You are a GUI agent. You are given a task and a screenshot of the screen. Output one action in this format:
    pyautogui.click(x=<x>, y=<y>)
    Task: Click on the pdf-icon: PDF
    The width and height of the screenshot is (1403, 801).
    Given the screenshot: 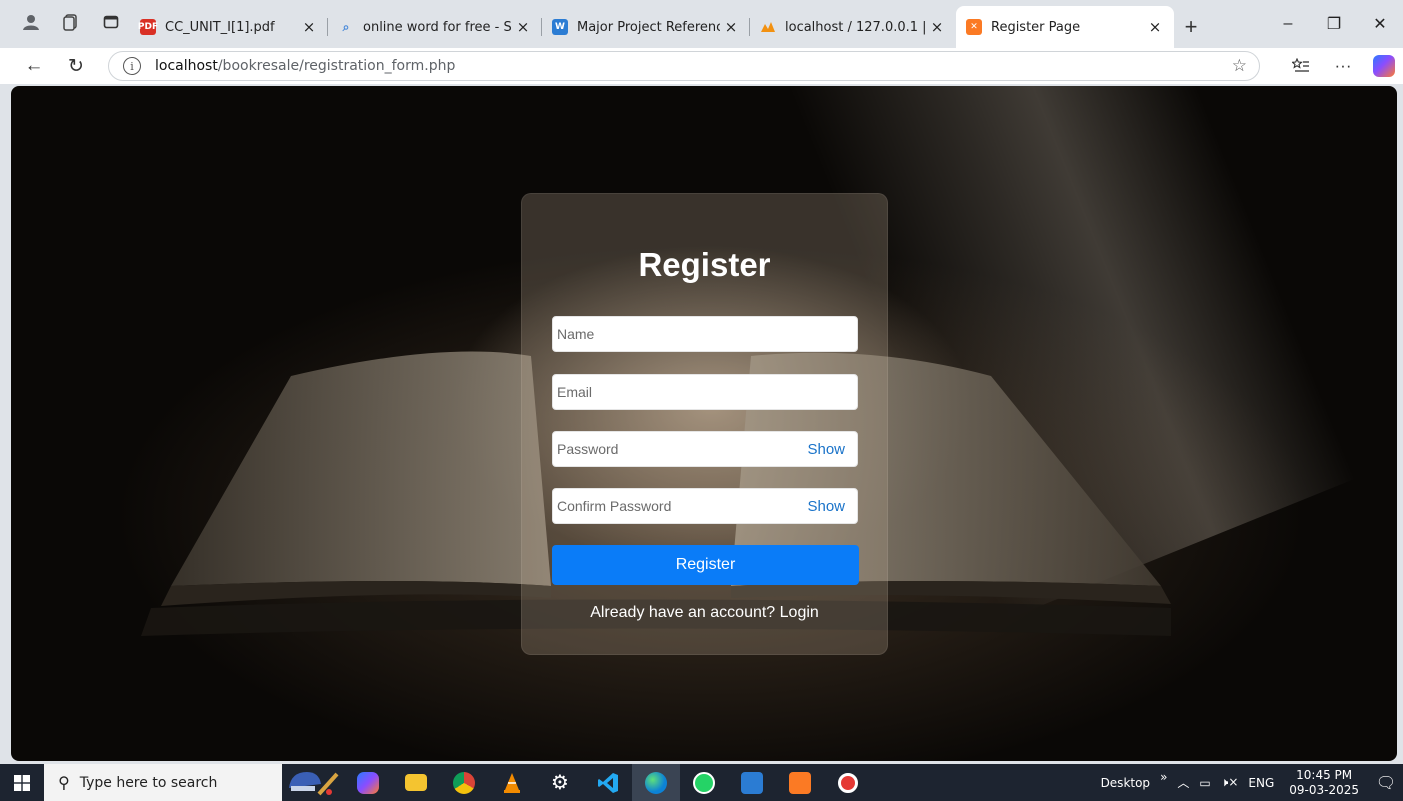 What is the action you would take?
    pyautogui.click(x=148, y=27)
    